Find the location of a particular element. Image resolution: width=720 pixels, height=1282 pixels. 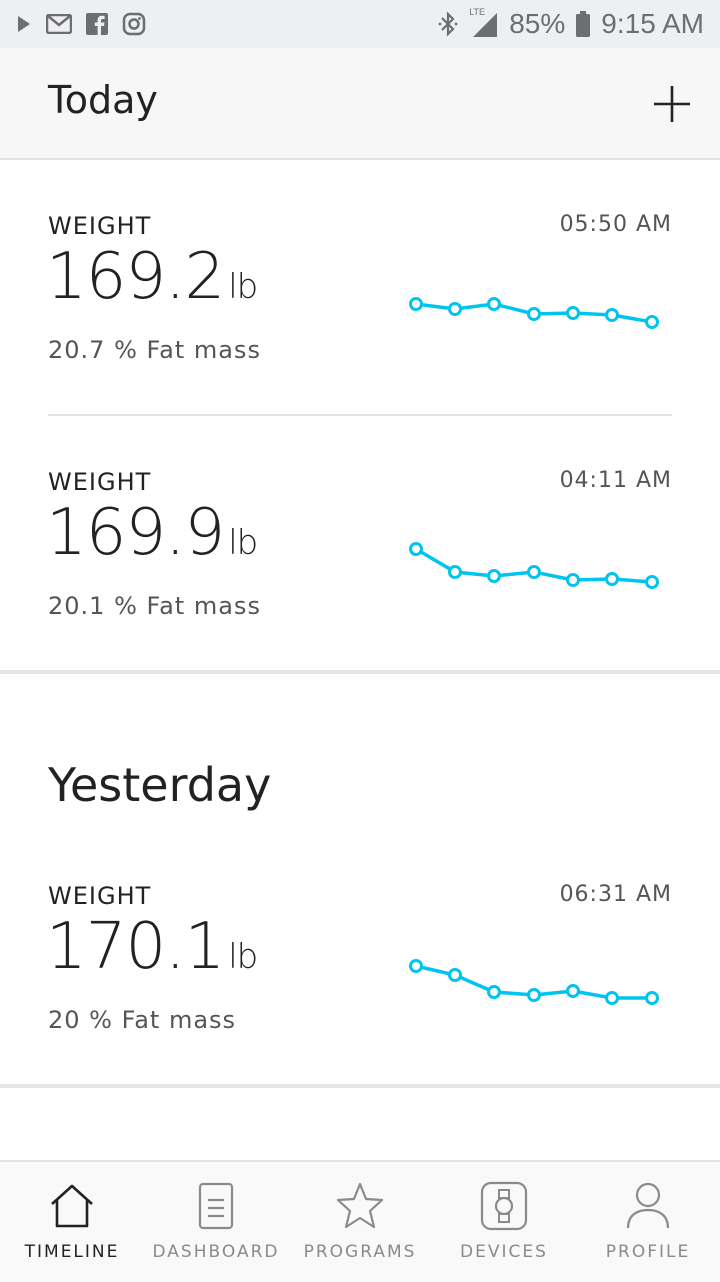

entry-time: 05:50 AM is located at coordinates (615, 224).